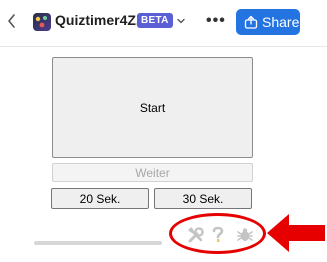  What do you see at coordinates (281, 22) in the screenshot?
I see `share-button-label: Share` at bounding box center [281, 22].